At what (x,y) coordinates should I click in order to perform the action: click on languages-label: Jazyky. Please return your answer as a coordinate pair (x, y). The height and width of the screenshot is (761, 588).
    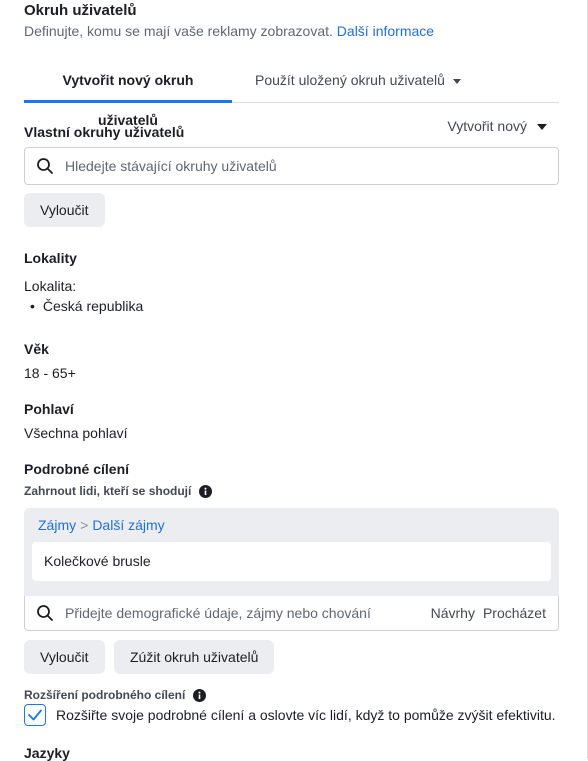
    Looking at the image, I should click on (47, 753).